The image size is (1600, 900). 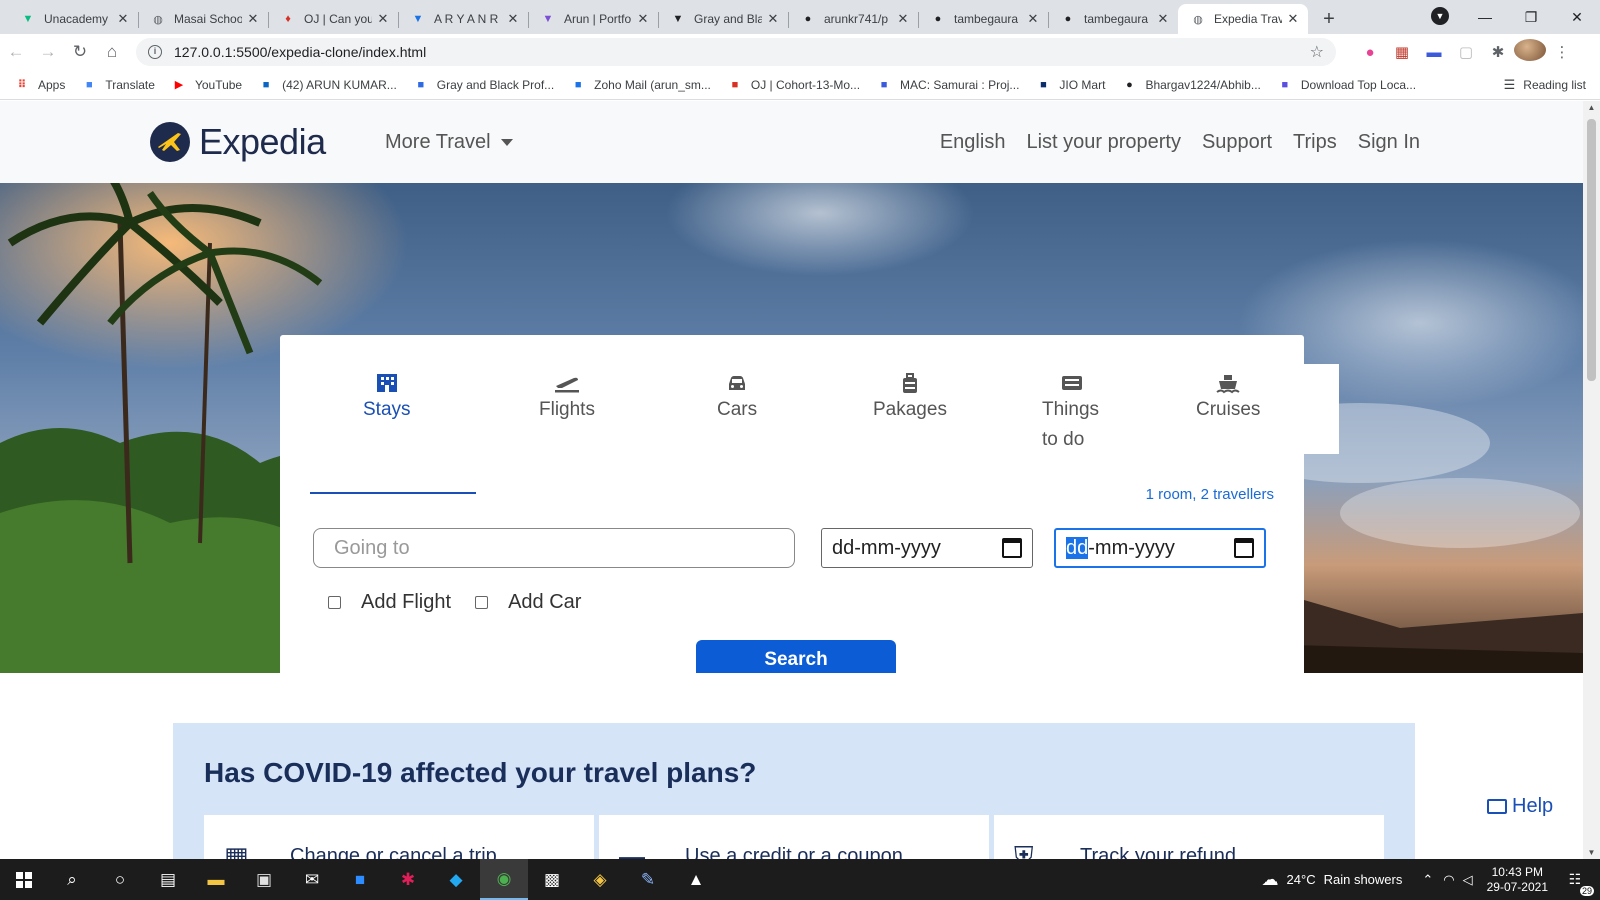 I want to click on browser-tab: ▼ Unacademy ✕, so click(x=73, y=19).